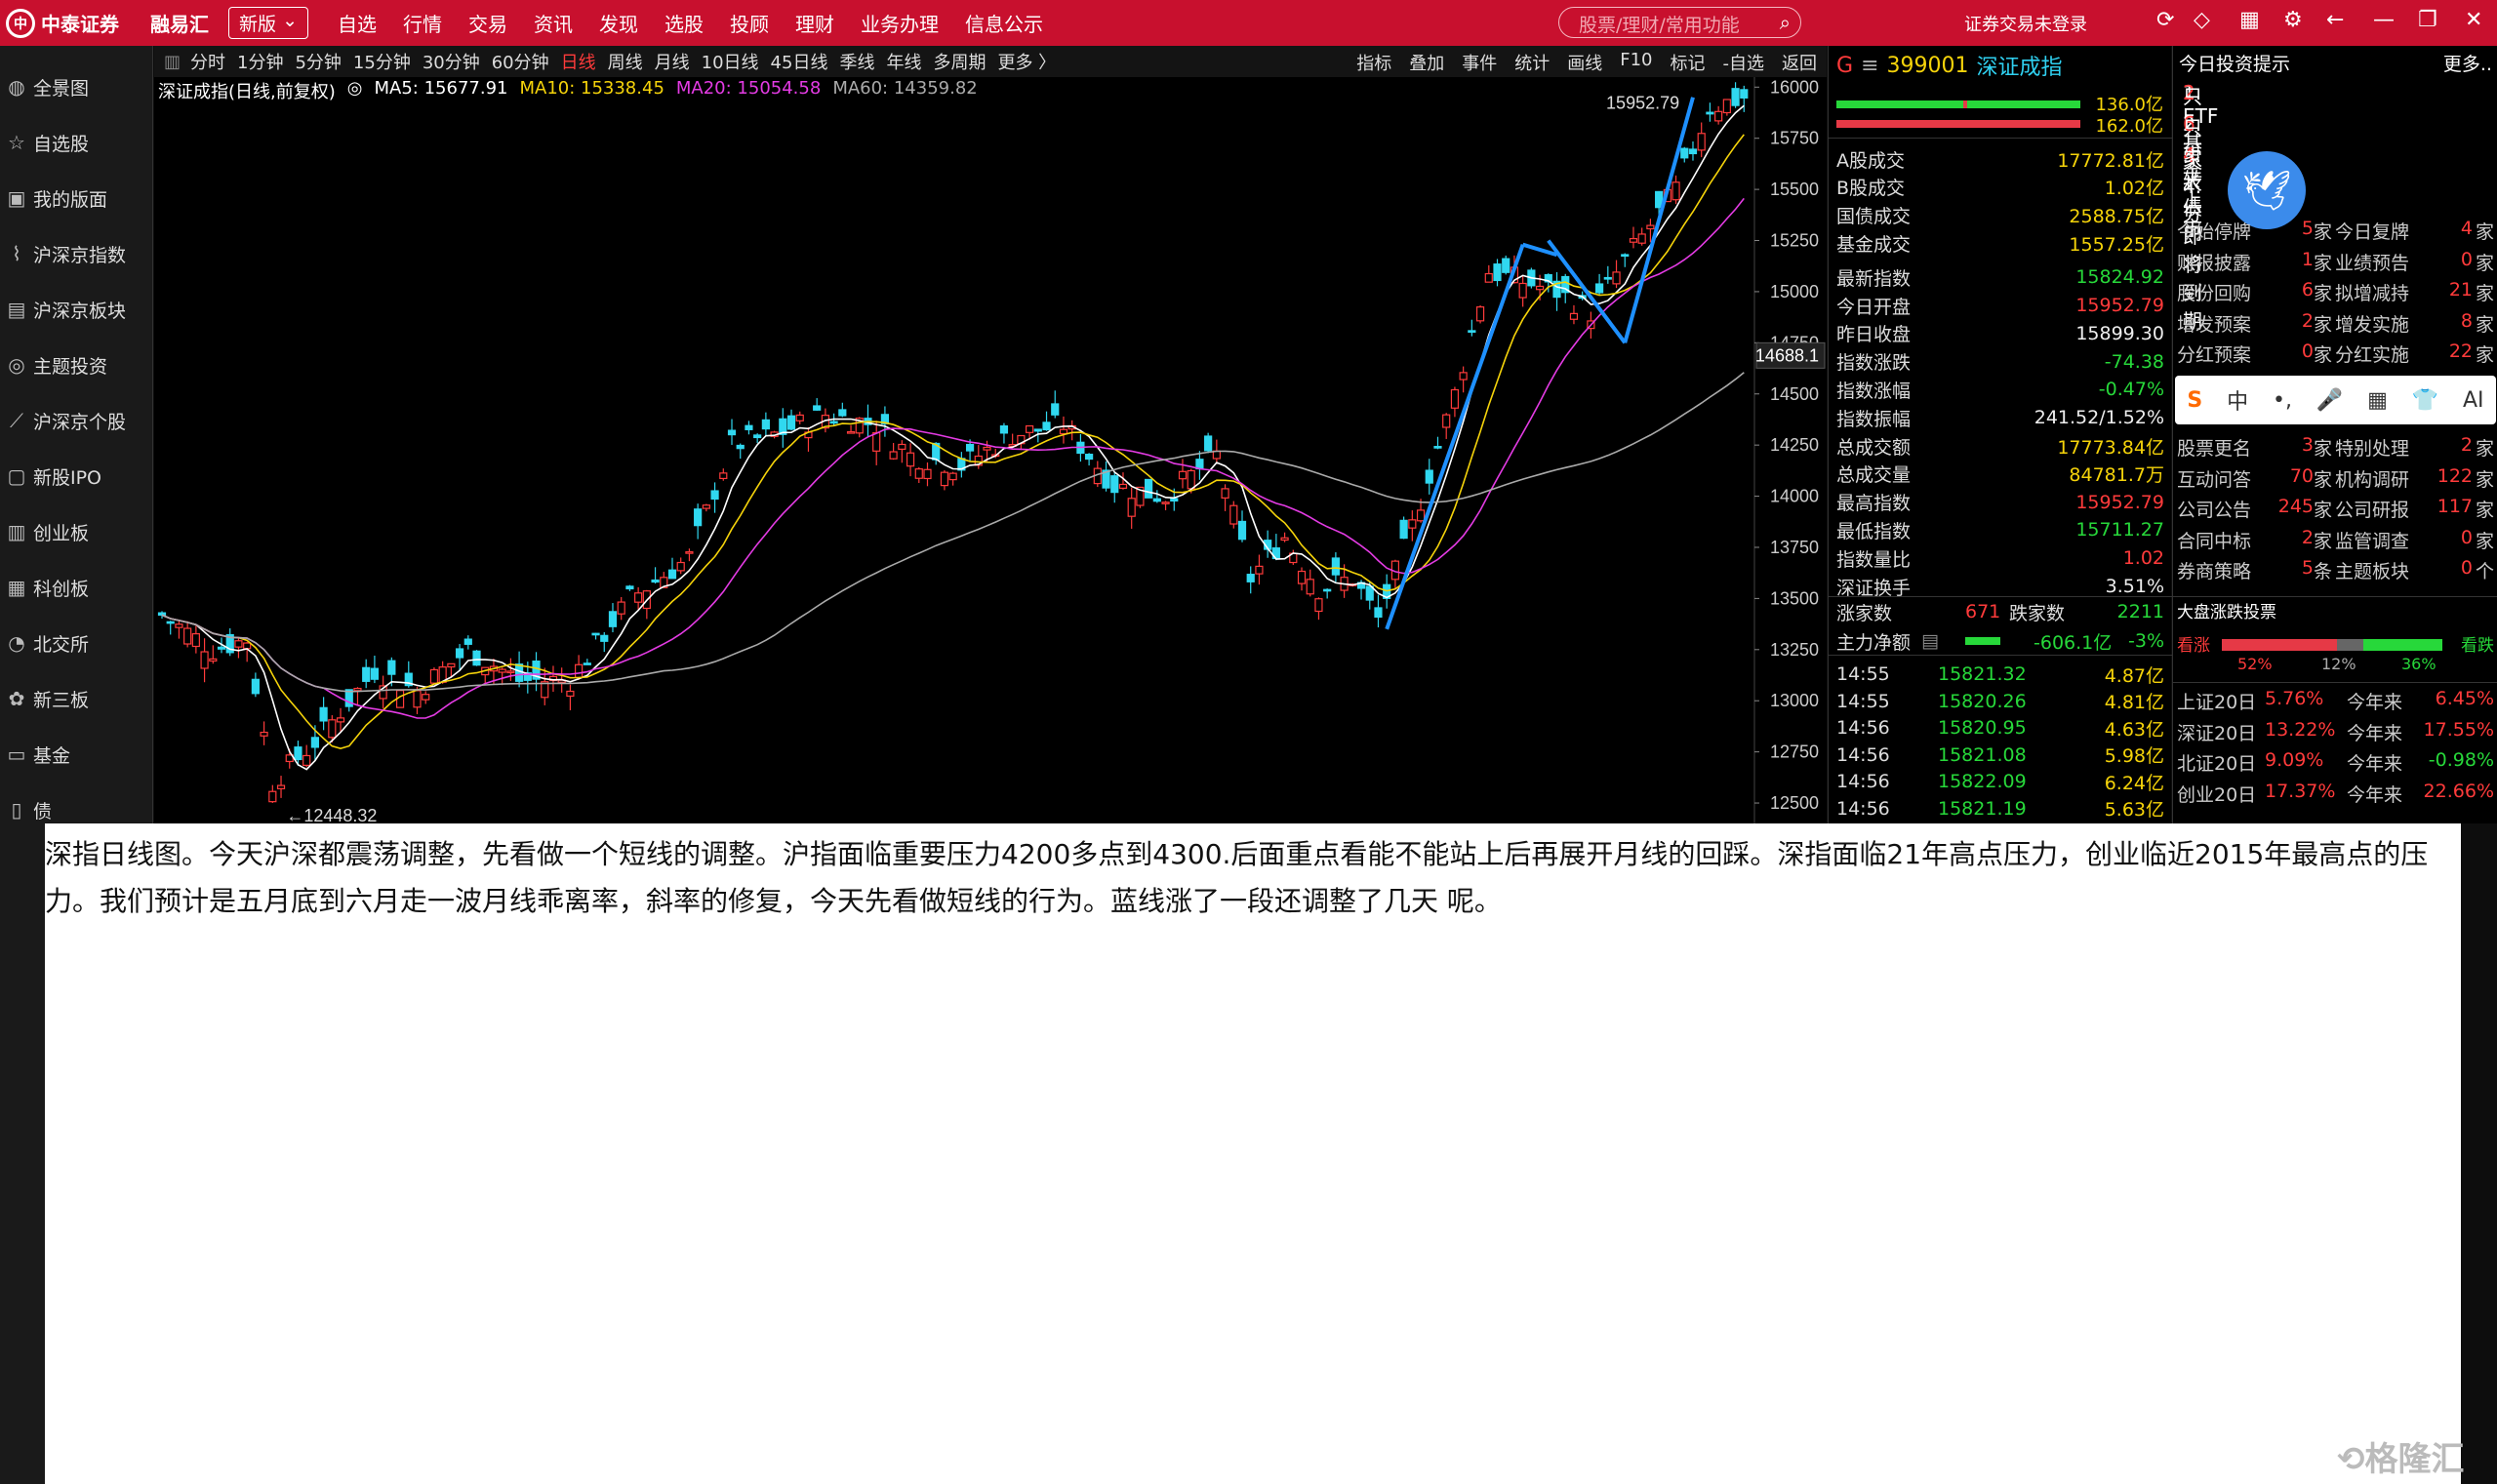 The image size is (2497, 1484). I want to click on stat-row: 公司公告 245 家公司研报 117 家, so click(2335, 509).